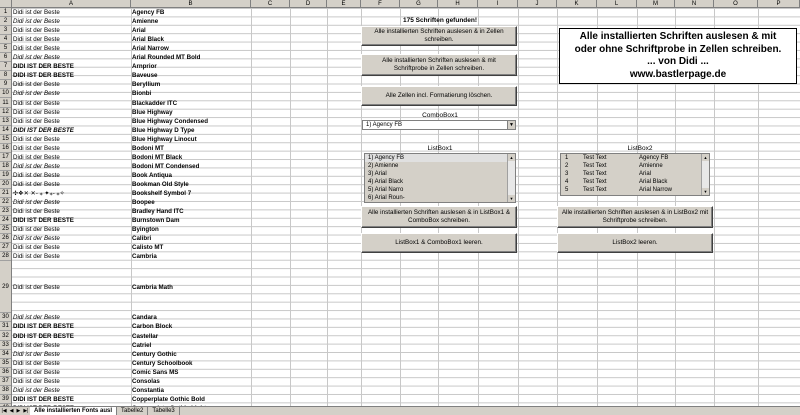 The height and width of the screenshot is (415, 800). What do you see at coordinates (191, 381) in the screenshot?
I see `font-name-cell: Consolas` at bounding box center [191, 381].